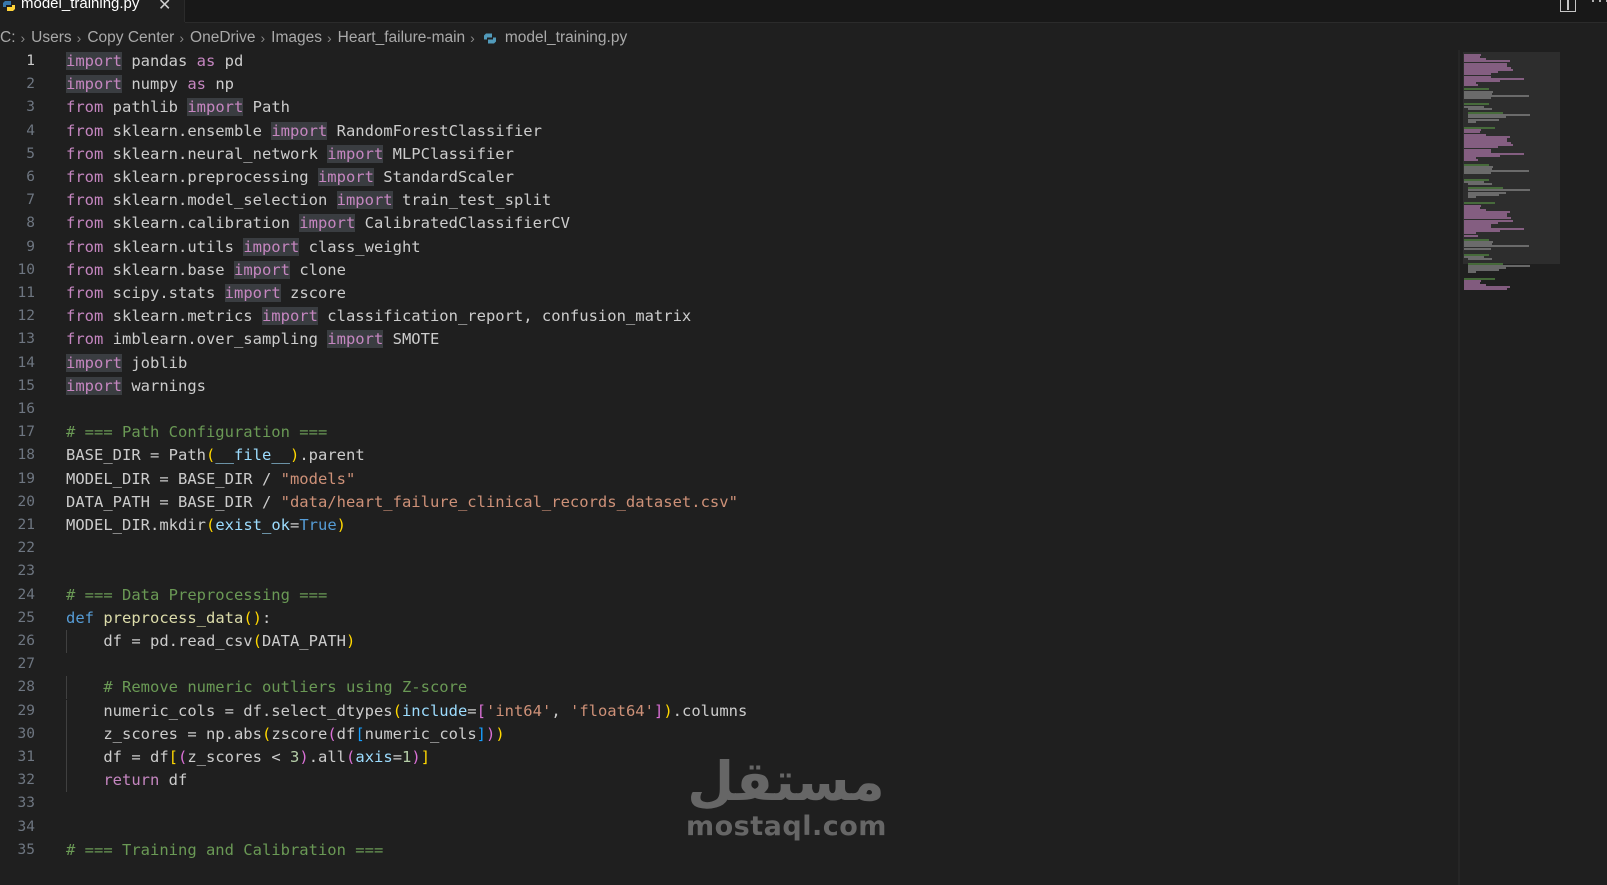 The image size is (1607, 885). What do you see at coordinates (730, 107) in the screenshot?
I see `code-line: 3 from pathlib import Path` at bounding box center [730, 107].